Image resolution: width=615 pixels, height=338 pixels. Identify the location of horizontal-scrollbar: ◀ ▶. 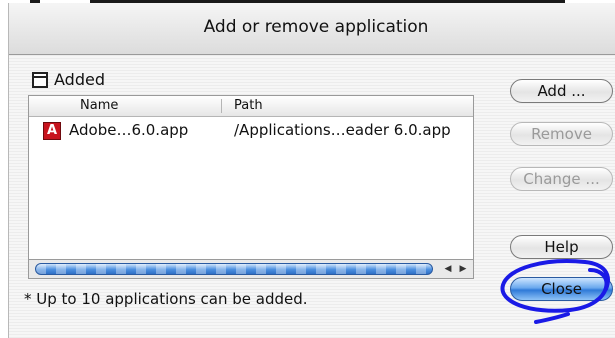
(251, 269).